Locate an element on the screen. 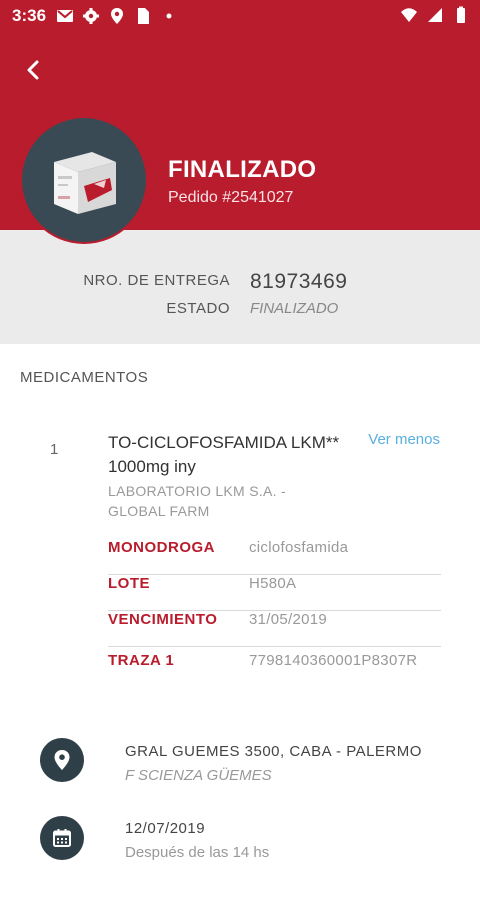  order-number: Pedido #2541027 is located at coordinates (231, 197).